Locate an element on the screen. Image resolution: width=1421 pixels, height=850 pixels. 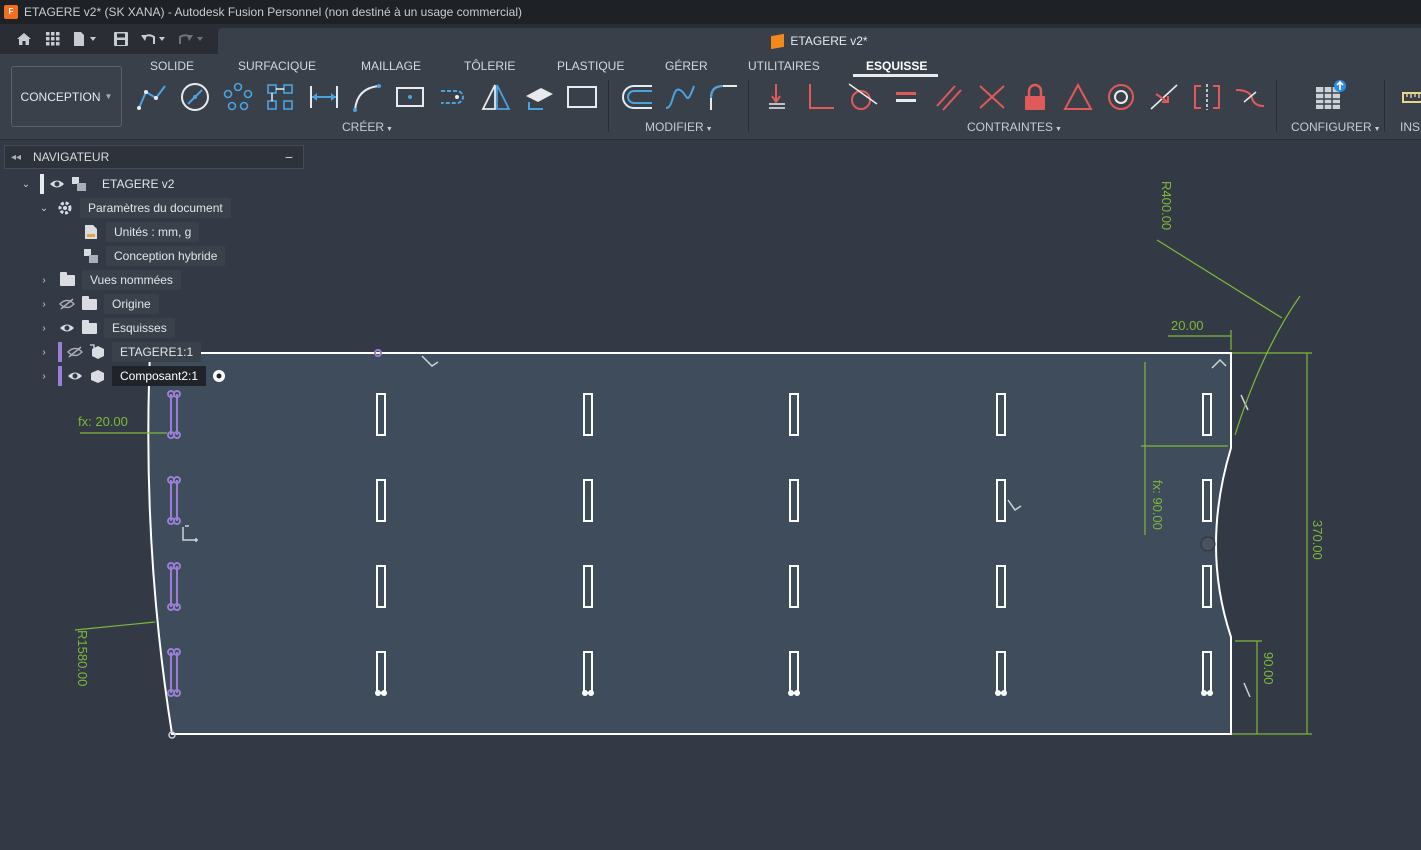
creer-label-text: CRÉER is located at coordinates (363, 127).